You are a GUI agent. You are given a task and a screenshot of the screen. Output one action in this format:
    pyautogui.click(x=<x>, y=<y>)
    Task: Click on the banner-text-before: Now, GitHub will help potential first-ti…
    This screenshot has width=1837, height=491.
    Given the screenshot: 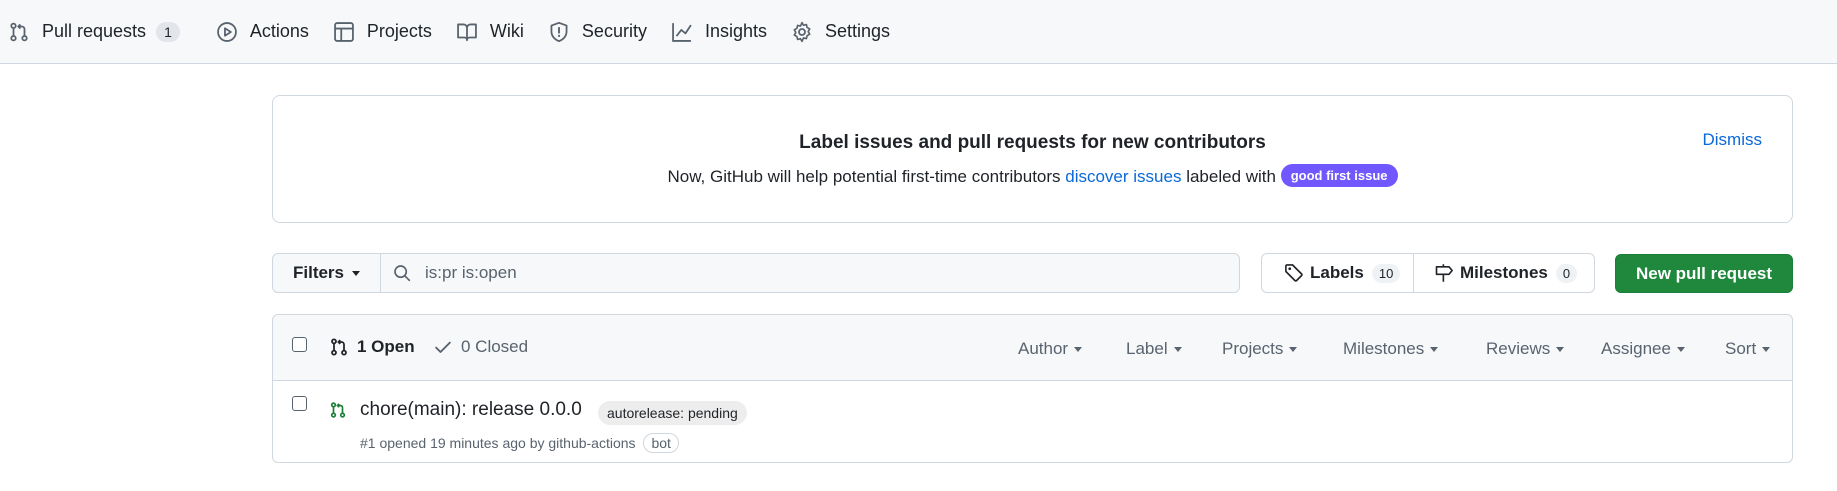 What is the action you would take?
    pyautogui.click(x=866, y=176)
    